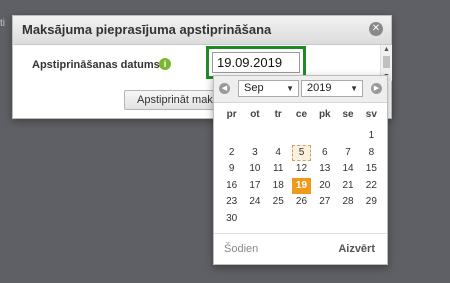 This screenshot has height=283, width=450. What do you see at coordinates (231, 169) in the screenshot?
I see `day-cell: 9` at bounding box center [231, 169].